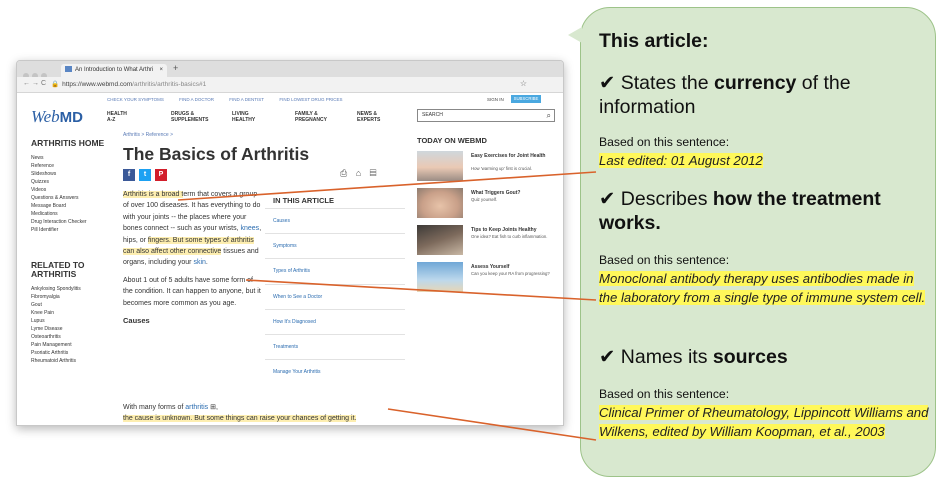  What do you see at coordinates (681, 160) in the screenshot?
I see `quote-text: Last edited: 01 August 2012` at bounding box center [681, 160].